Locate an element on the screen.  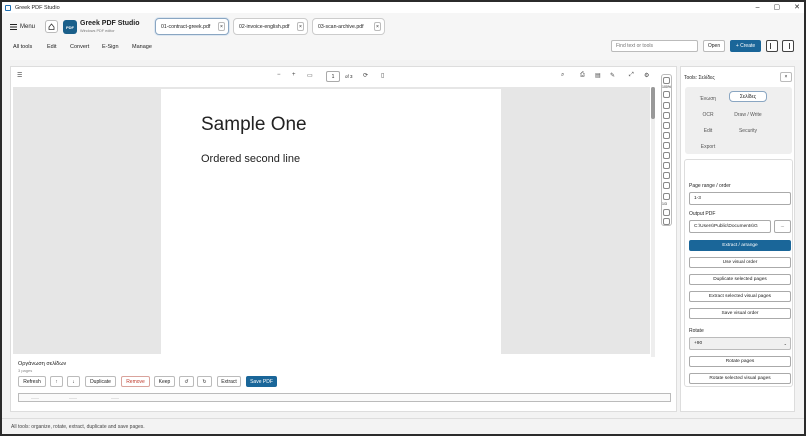
print-icon: ⎙ is located at coordinates (582, 75).